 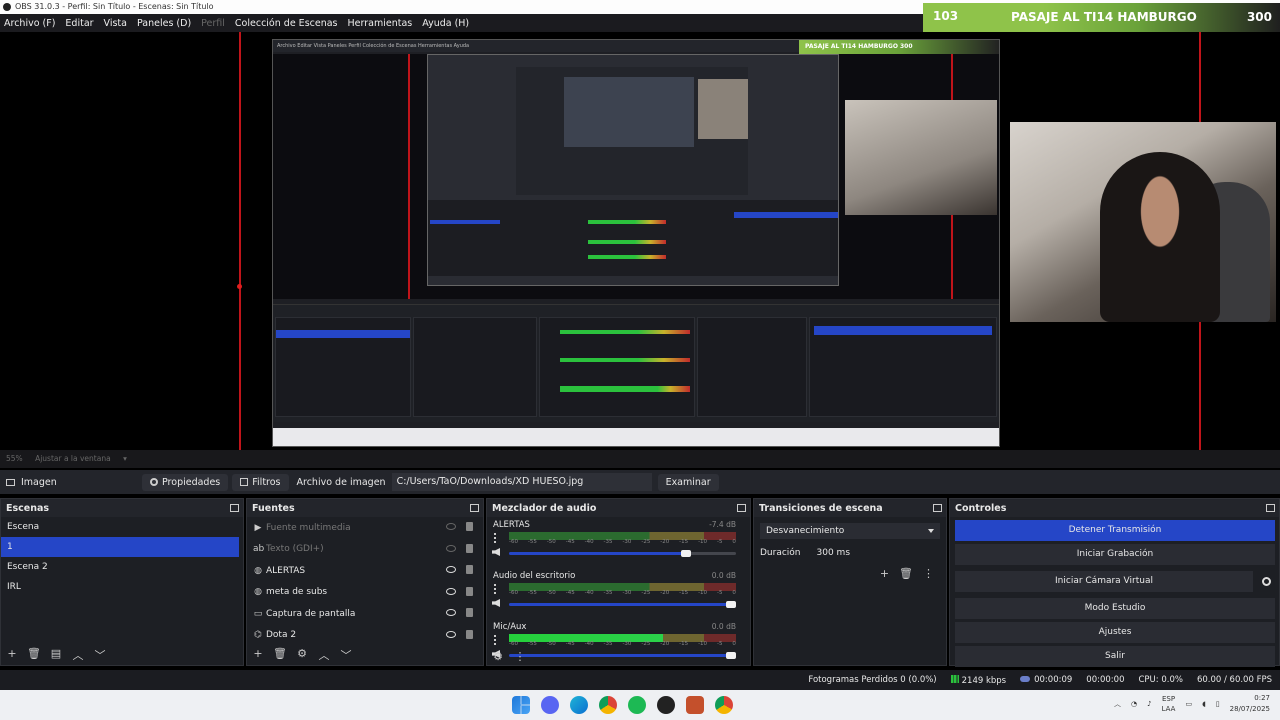 What do you see at coordinates (164, 23) in the screenshot?
I see `menu-paneles: Paneles (D)` at bounding box center [164, 23].